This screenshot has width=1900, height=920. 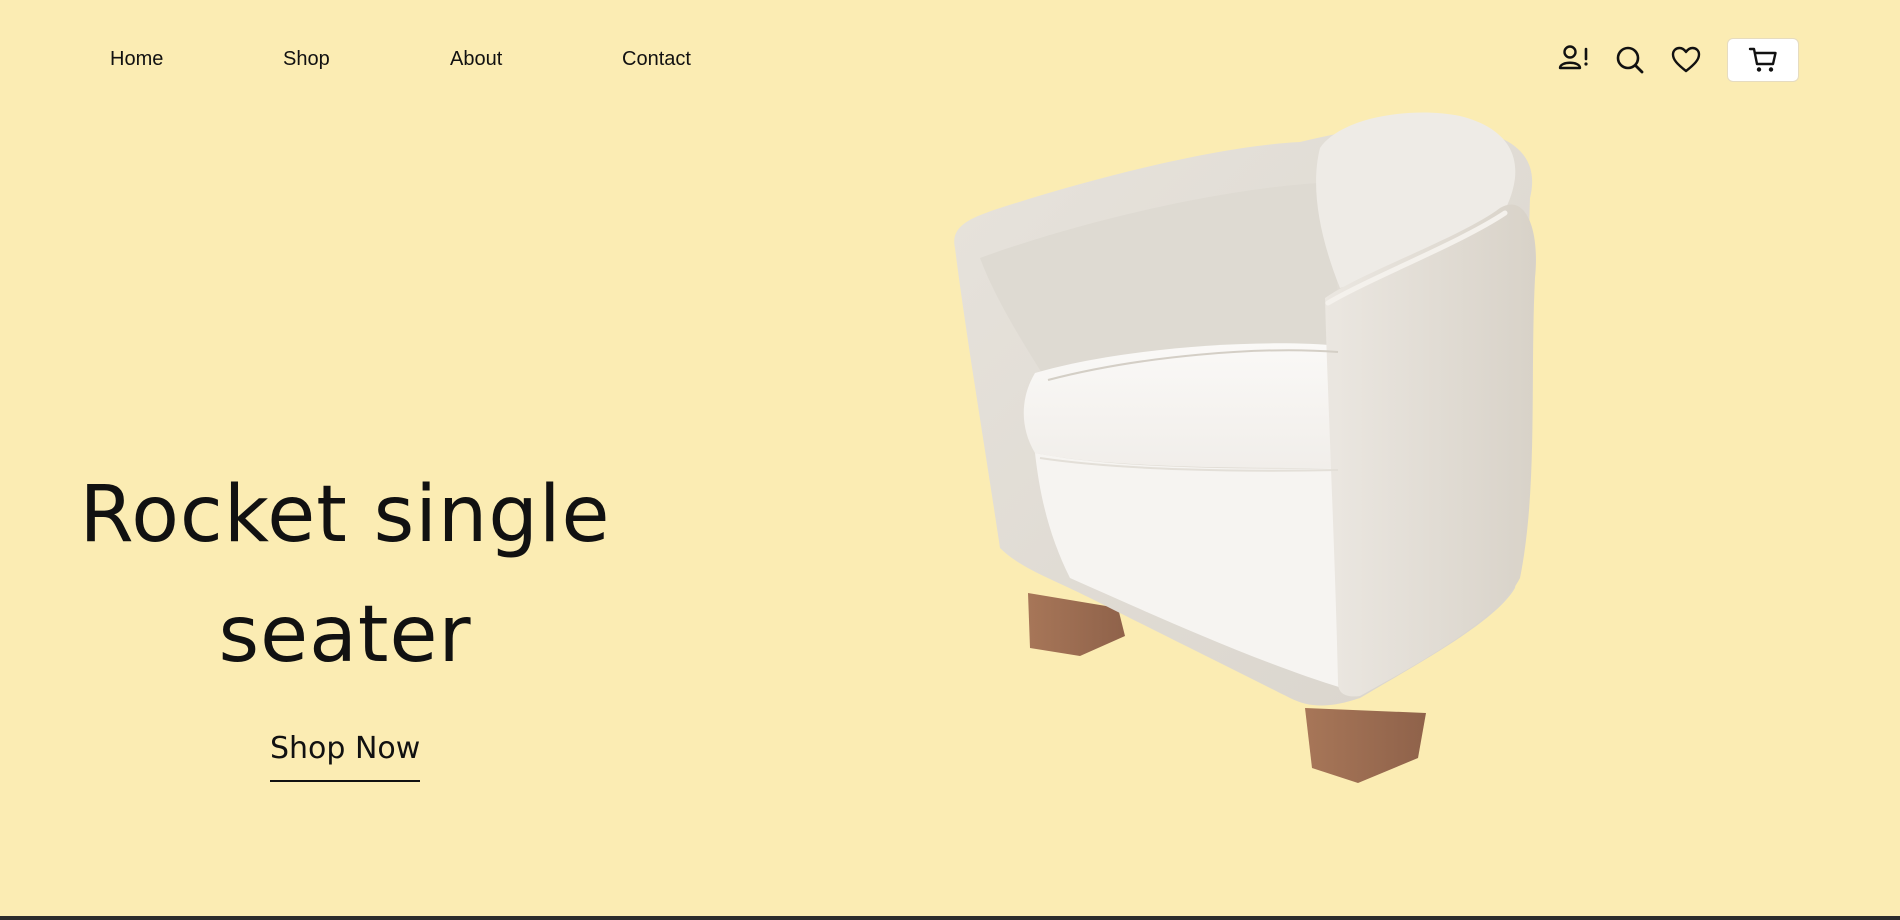 I want to click on hero-title-line1: Rocket single, so click(x=345, y=515).